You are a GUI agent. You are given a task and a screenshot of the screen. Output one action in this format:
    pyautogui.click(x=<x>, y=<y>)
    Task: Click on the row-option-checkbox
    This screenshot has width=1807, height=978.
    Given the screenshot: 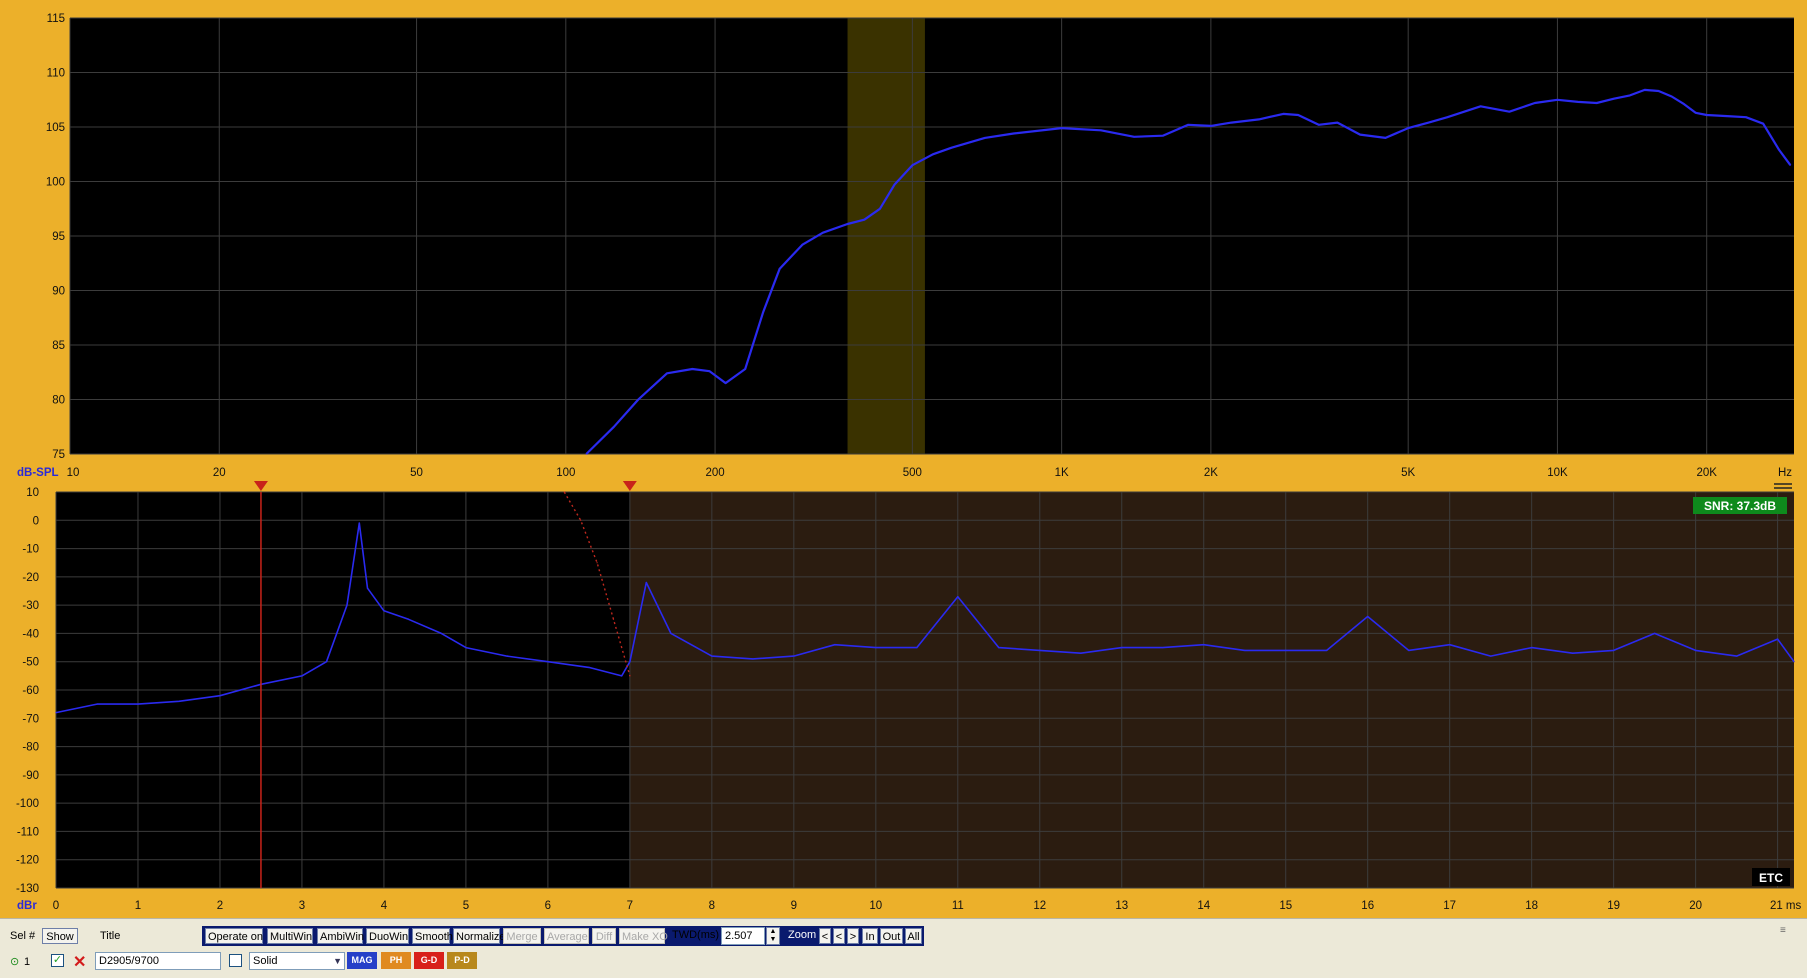 What is the action you would take?
    pyautogui.click(x=235, y=960)
    